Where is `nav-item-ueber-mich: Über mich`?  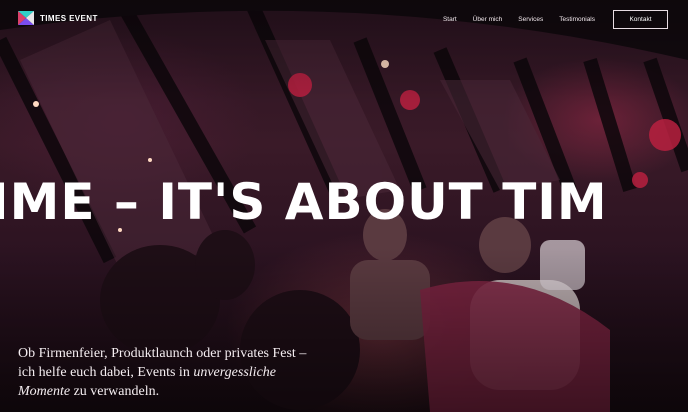
nav-item-ueber-mich: Über mich is located at coordinates (488, 19).